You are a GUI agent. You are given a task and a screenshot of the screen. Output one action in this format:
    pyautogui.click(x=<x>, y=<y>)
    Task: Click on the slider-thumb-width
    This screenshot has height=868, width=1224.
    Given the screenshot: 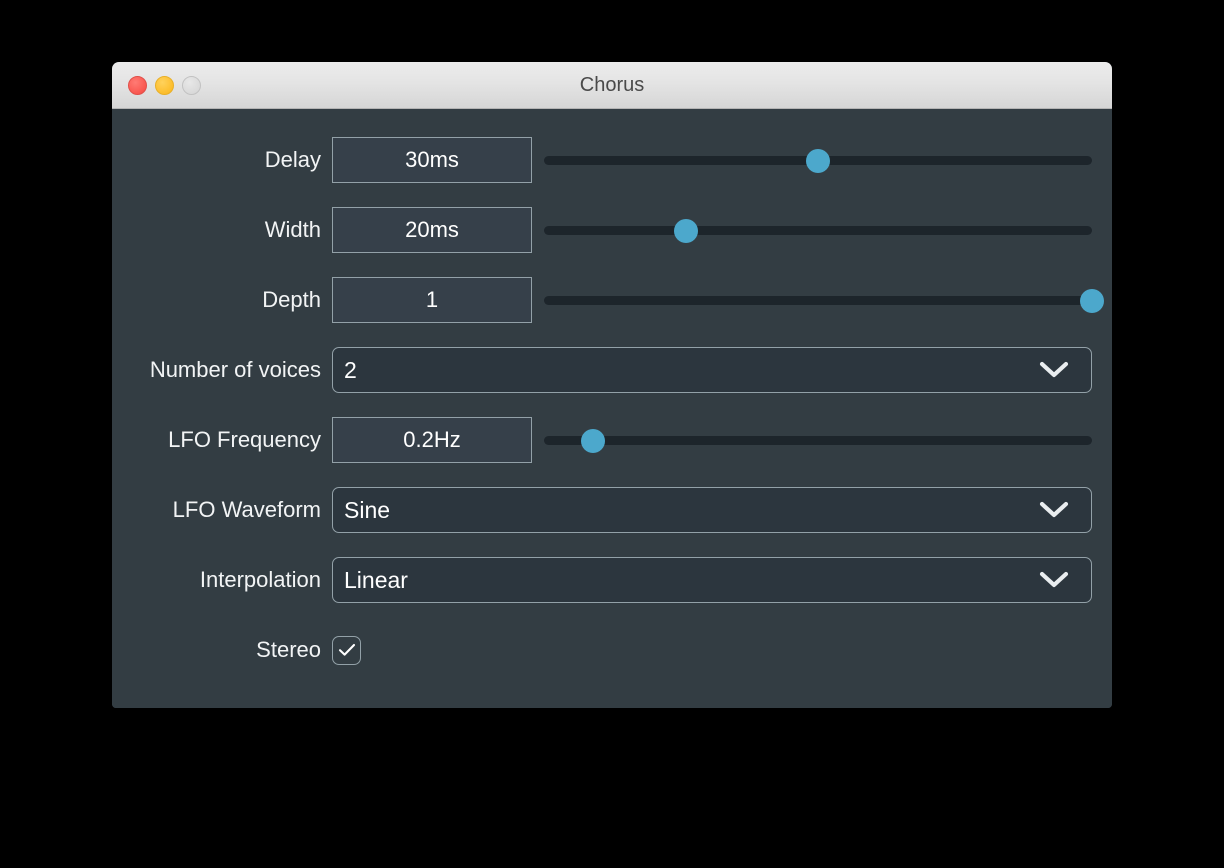 What is the action you would take?
    pyautogui.click(x=686, y=230)
    